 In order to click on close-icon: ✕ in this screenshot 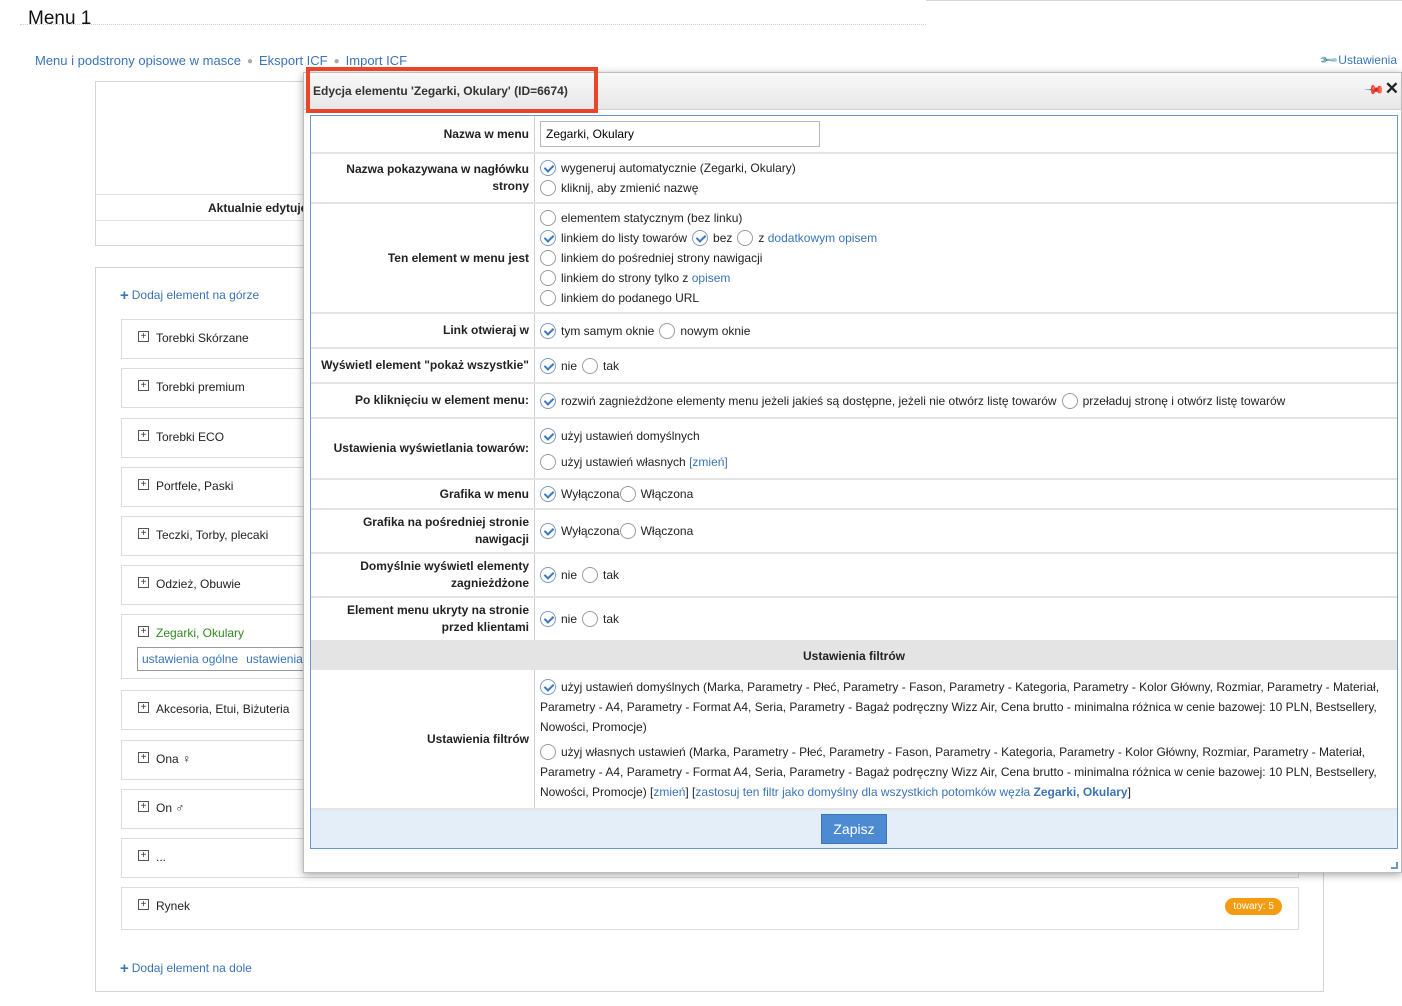, I will do `click(1392, 89)`.